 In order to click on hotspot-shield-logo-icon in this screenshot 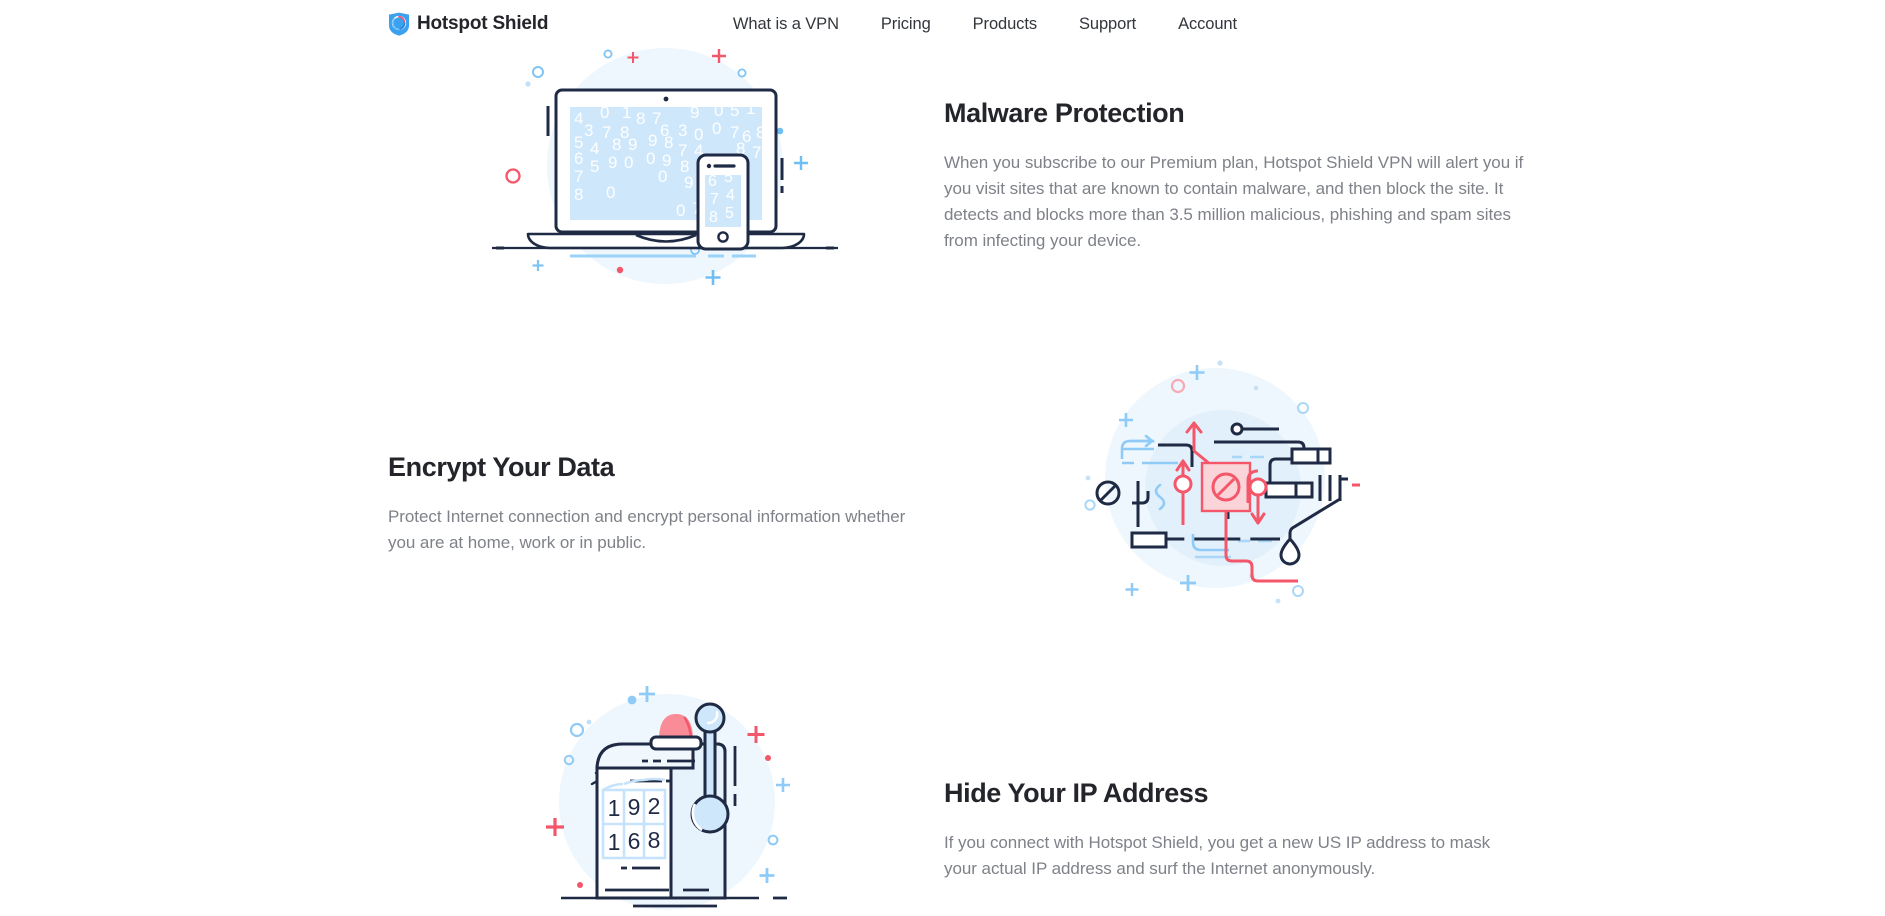, I will do `click(399, 24)`.